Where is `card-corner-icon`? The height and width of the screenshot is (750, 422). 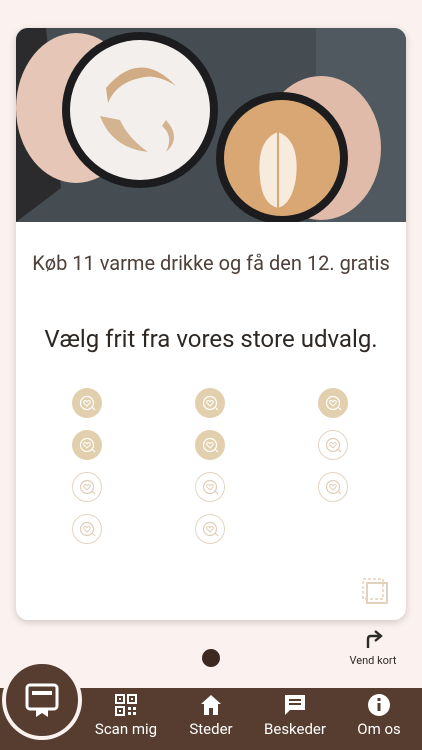
card-corner-icon is located at coordinates (375, 591).